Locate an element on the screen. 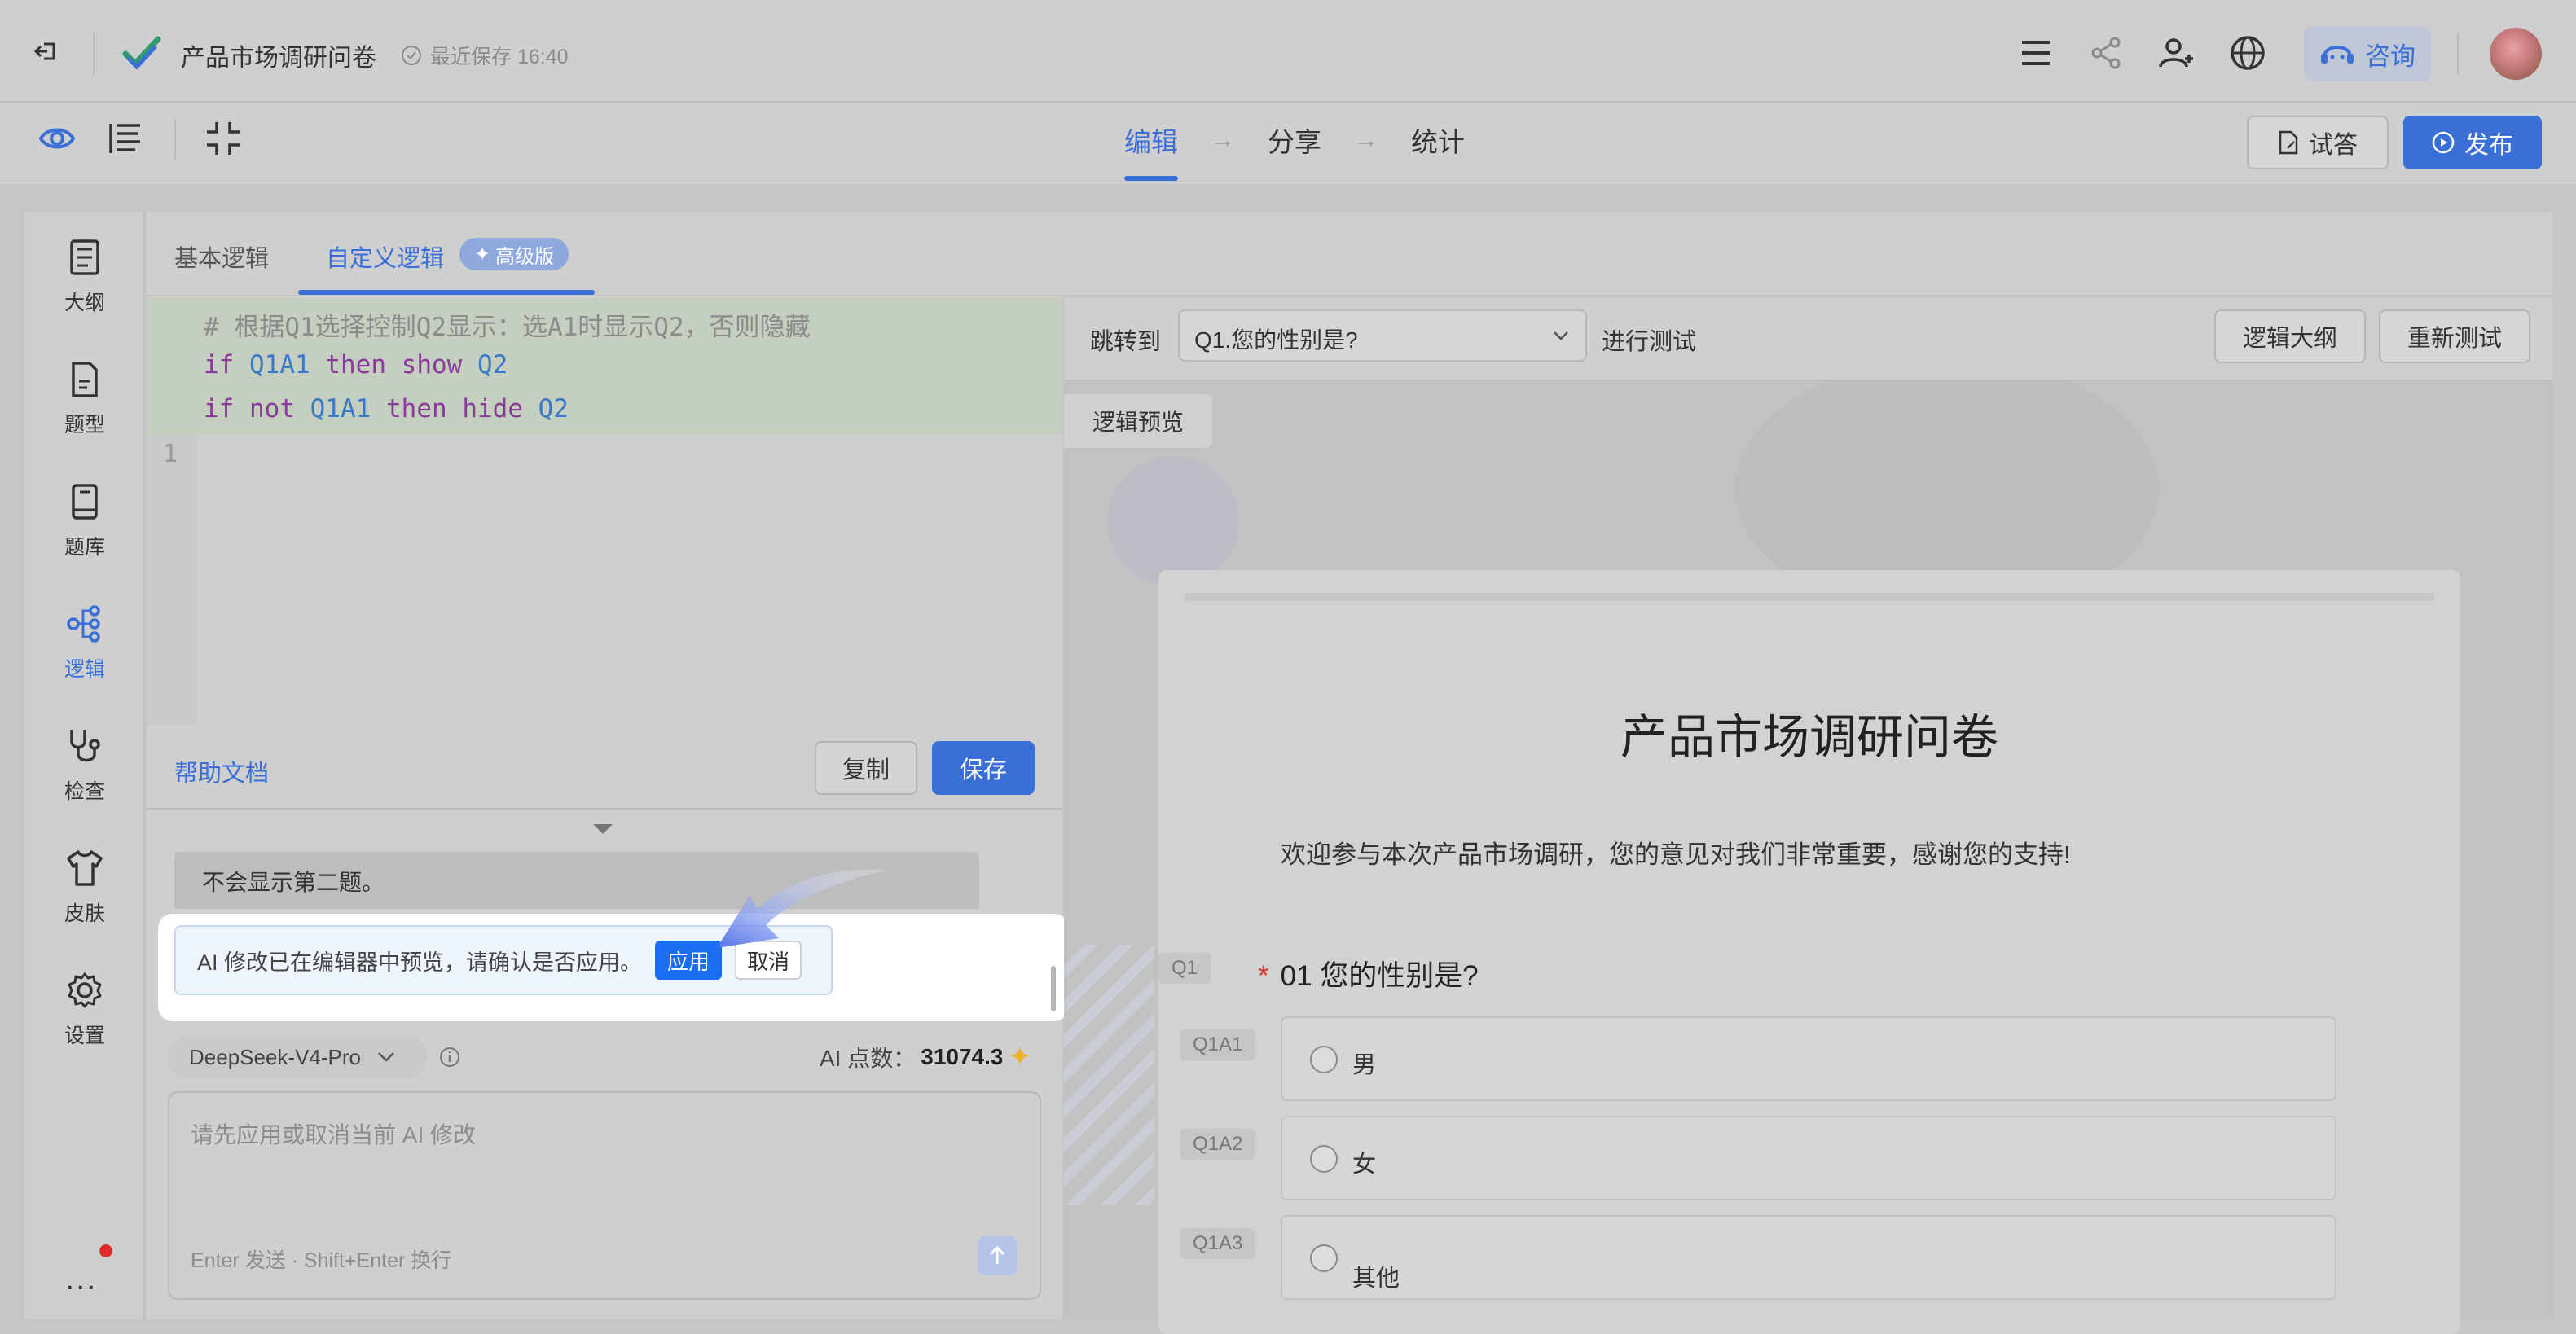 This screenshot has height=1334, width=2576. headset-icon is located at coordinates (2337, 55).